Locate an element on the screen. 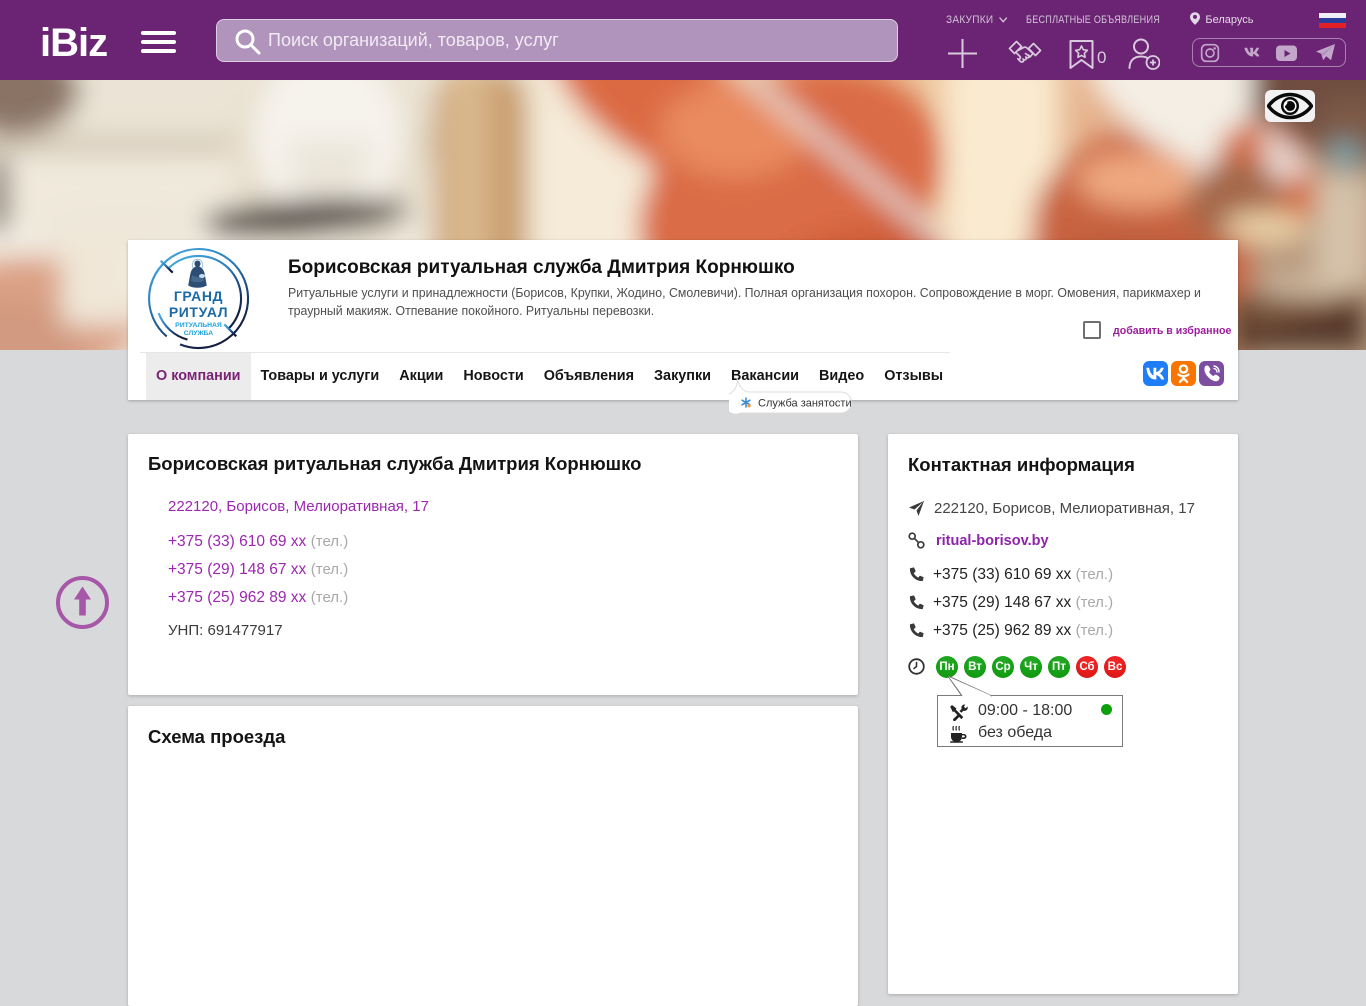  svg-text: РИТУАЛ is located at coordinates (198, 312).